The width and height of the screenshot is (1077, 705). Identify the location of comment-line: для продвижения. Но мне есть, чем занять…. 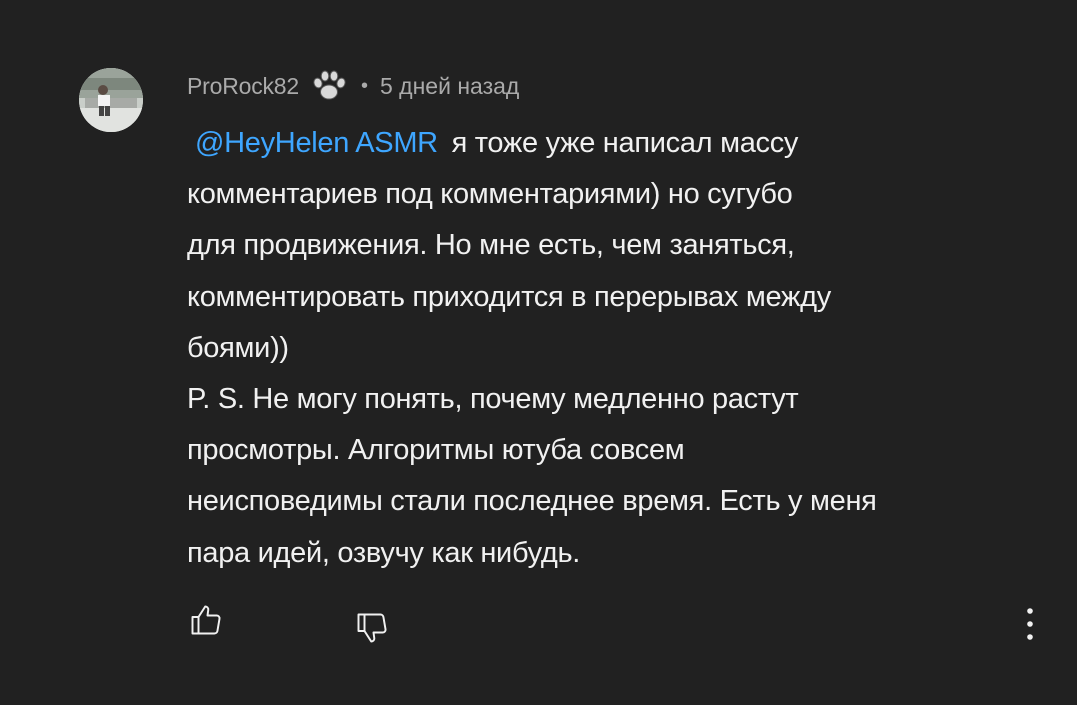
(491, 245).